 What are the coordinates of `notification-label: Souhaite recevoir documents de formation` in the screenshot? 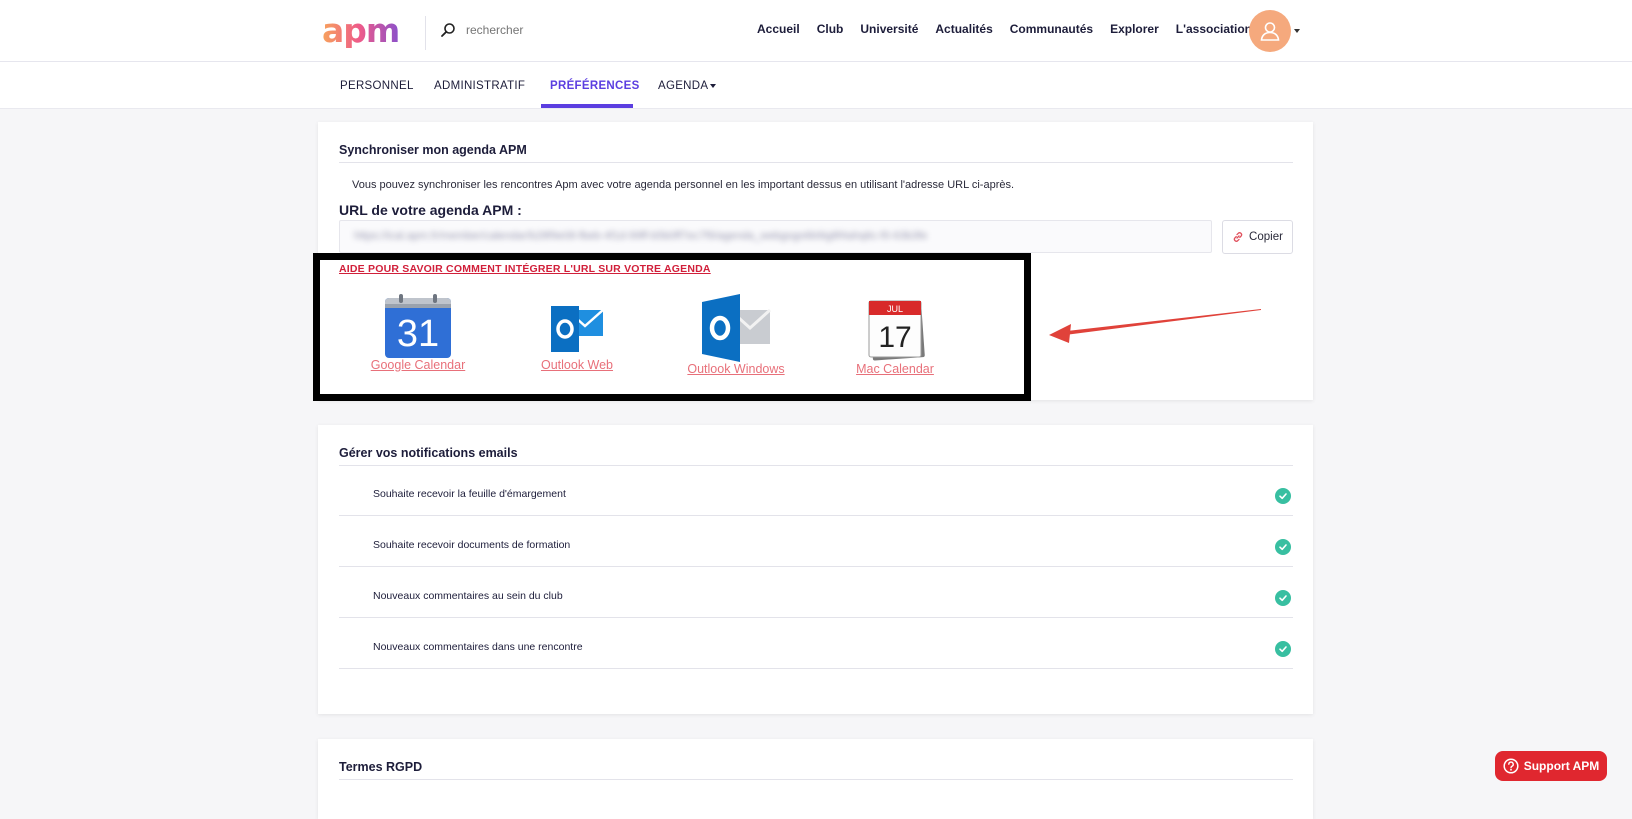 It's located at (472, 545).